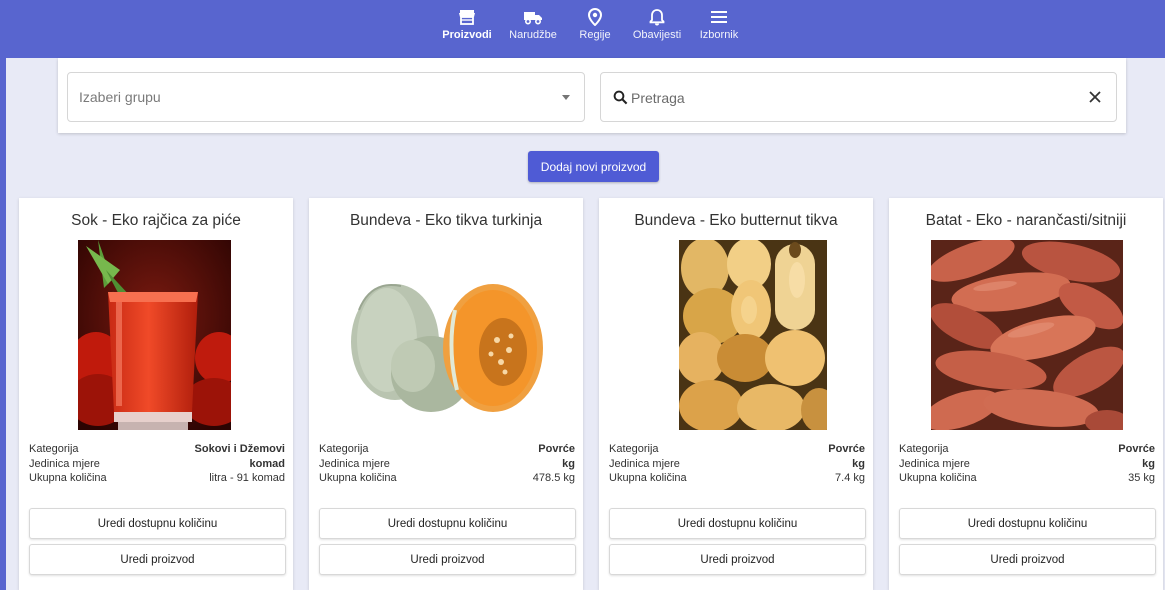  Describe the element at coordinates (267, 463) in the screenshot. I see `unit-value: komad` at that location.